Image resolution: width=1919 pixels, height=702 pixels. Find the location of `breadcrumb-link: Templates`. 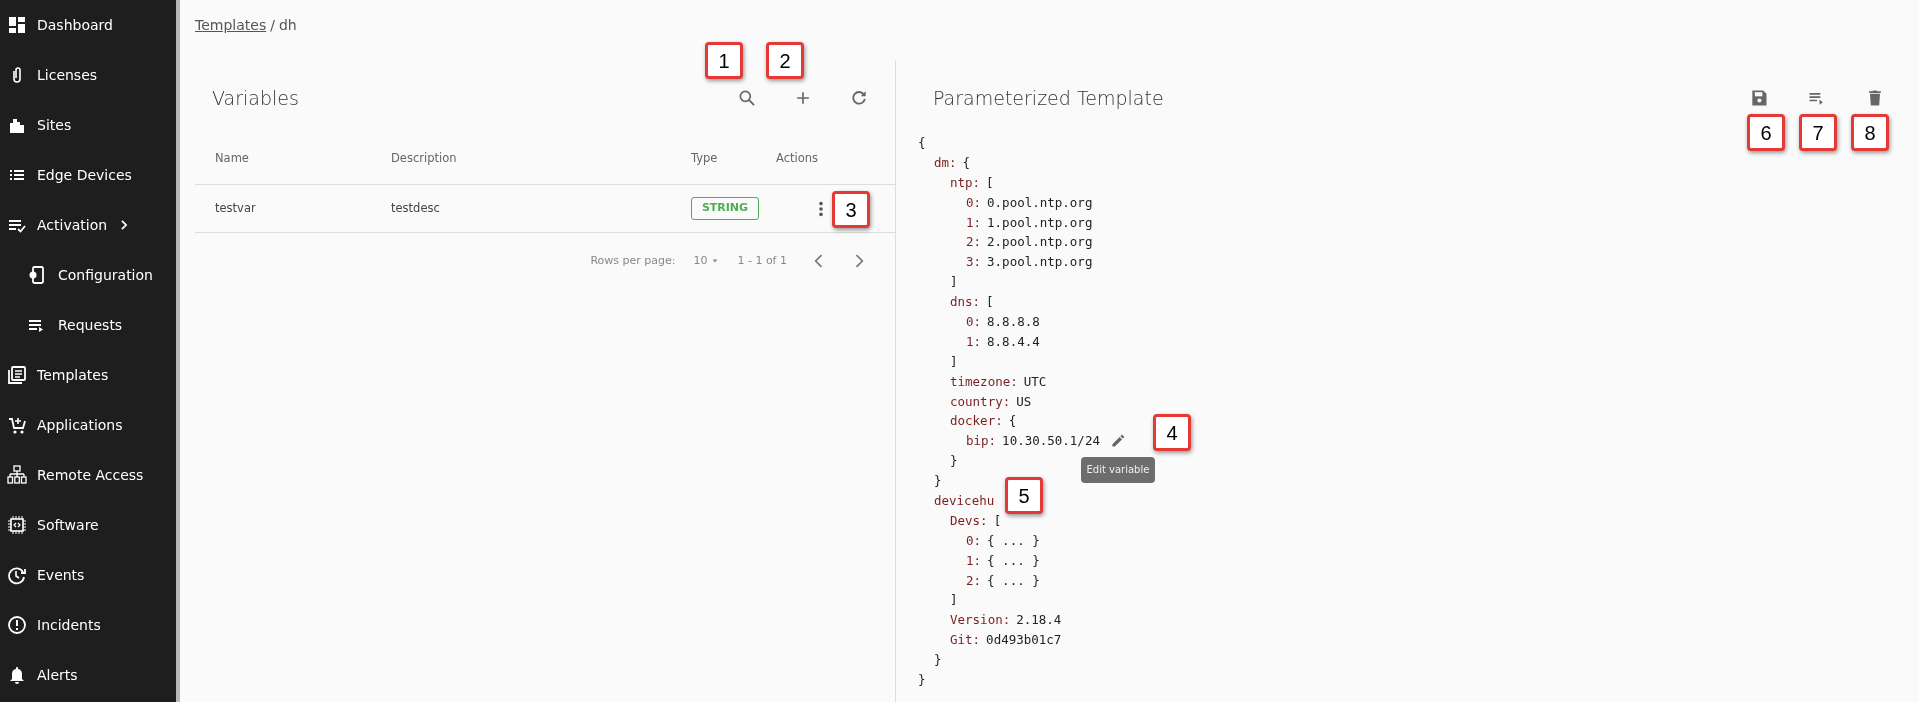

breadcrumb-link: Templates is located at coordinates (231, 25).